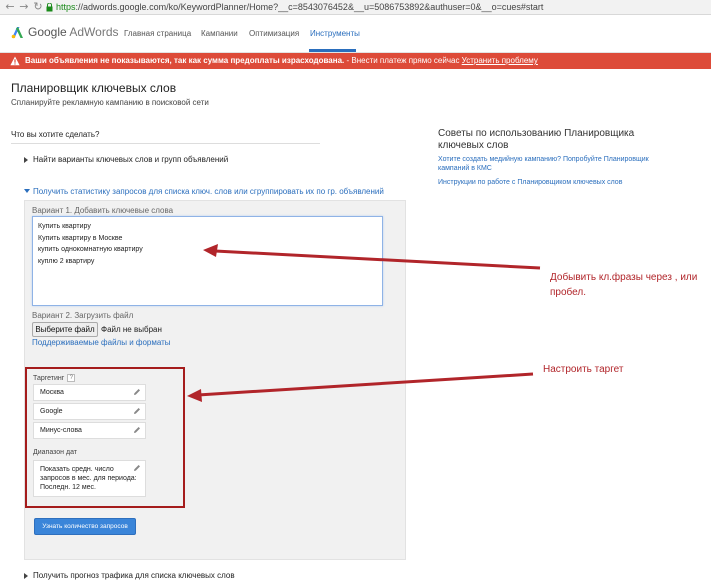  I want to click on arrow-to-keywords, so click(377, 259).